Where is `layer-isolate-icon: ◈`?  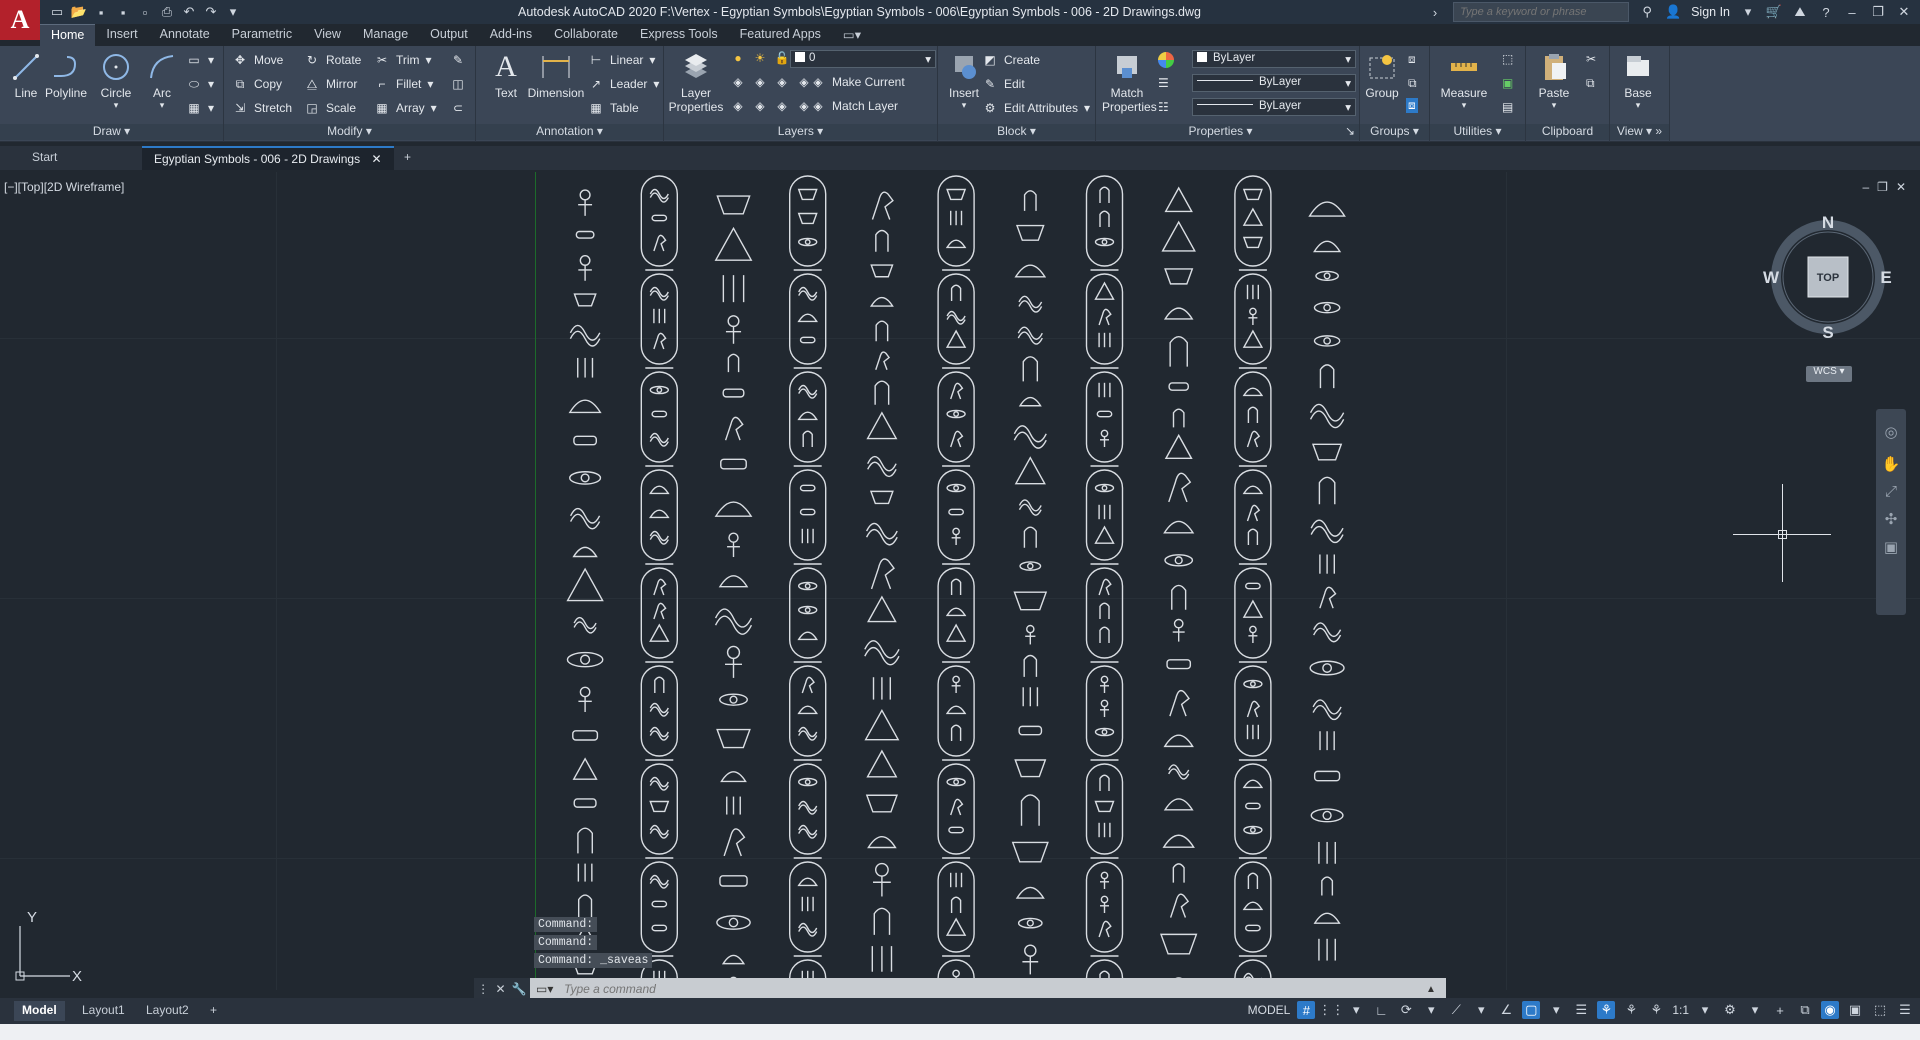
layer-isolate-icon: ◈ is located at coordinates (760, 82).